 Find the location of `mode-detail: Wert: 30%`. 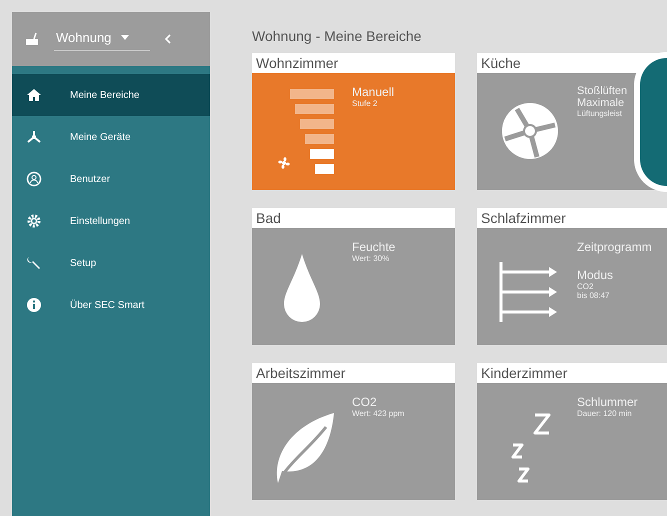

mode-detail: Wert: 30% is located at coordinates (371, 258).